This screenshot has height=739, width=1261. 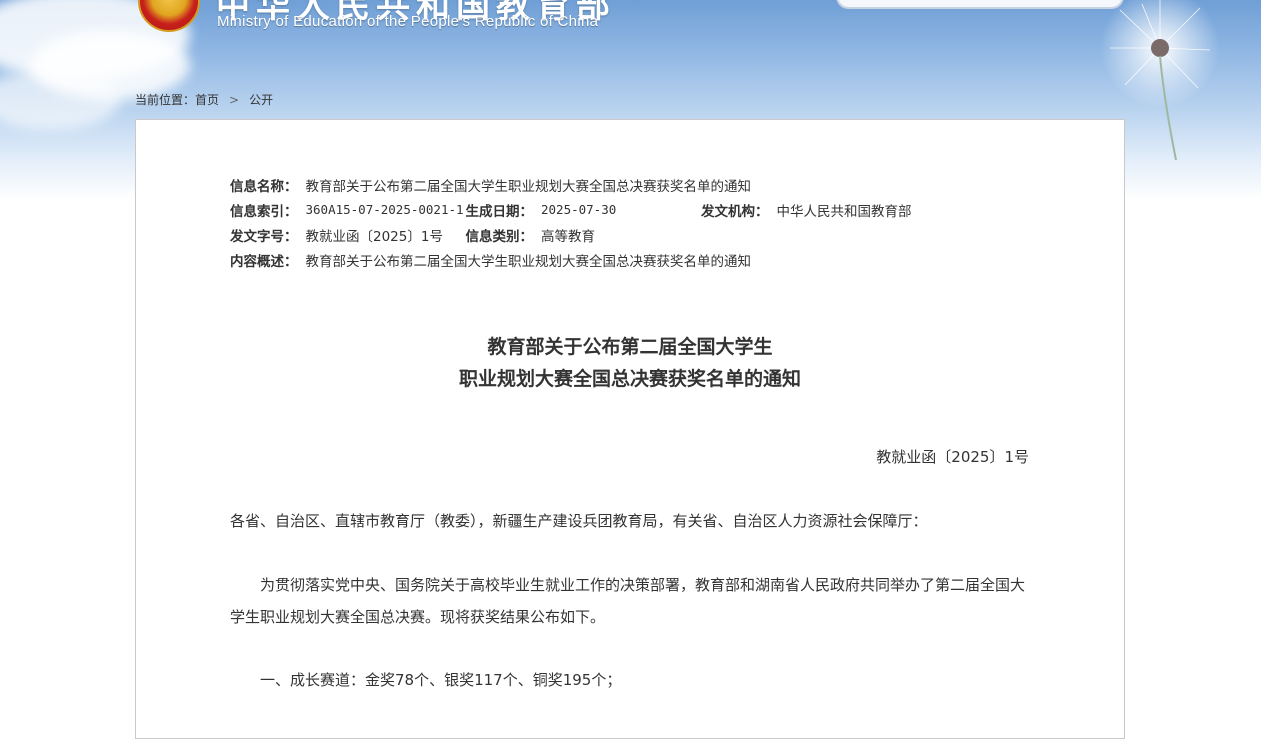 I want to click on chevron-right-icon: >, so click(x=234, y=99).